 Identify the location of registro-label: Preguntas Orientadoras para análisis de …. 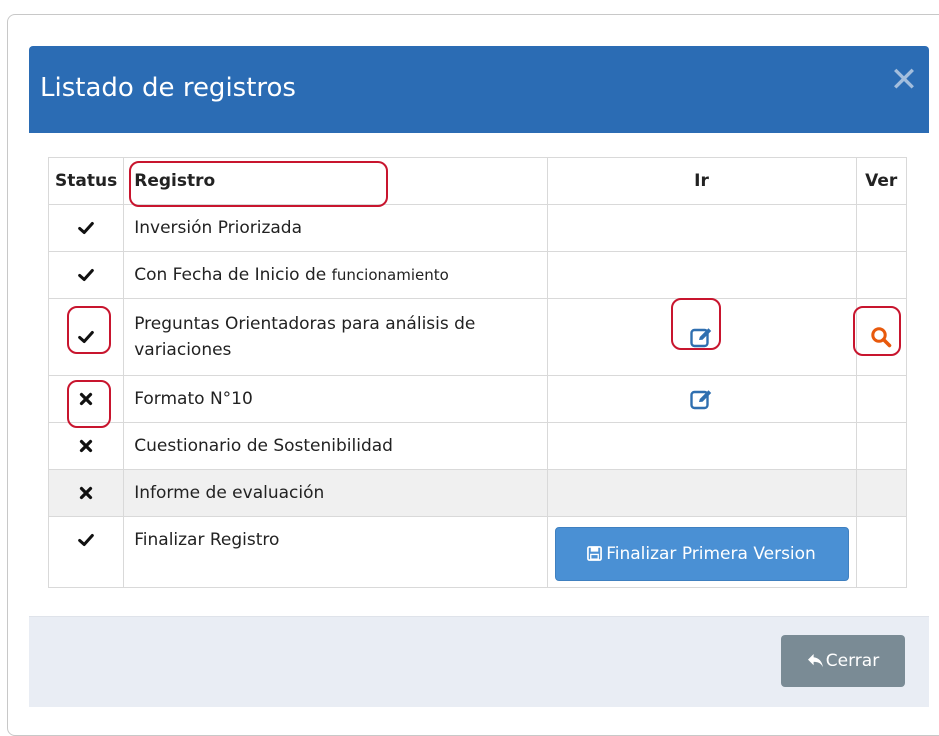
(305, 337).